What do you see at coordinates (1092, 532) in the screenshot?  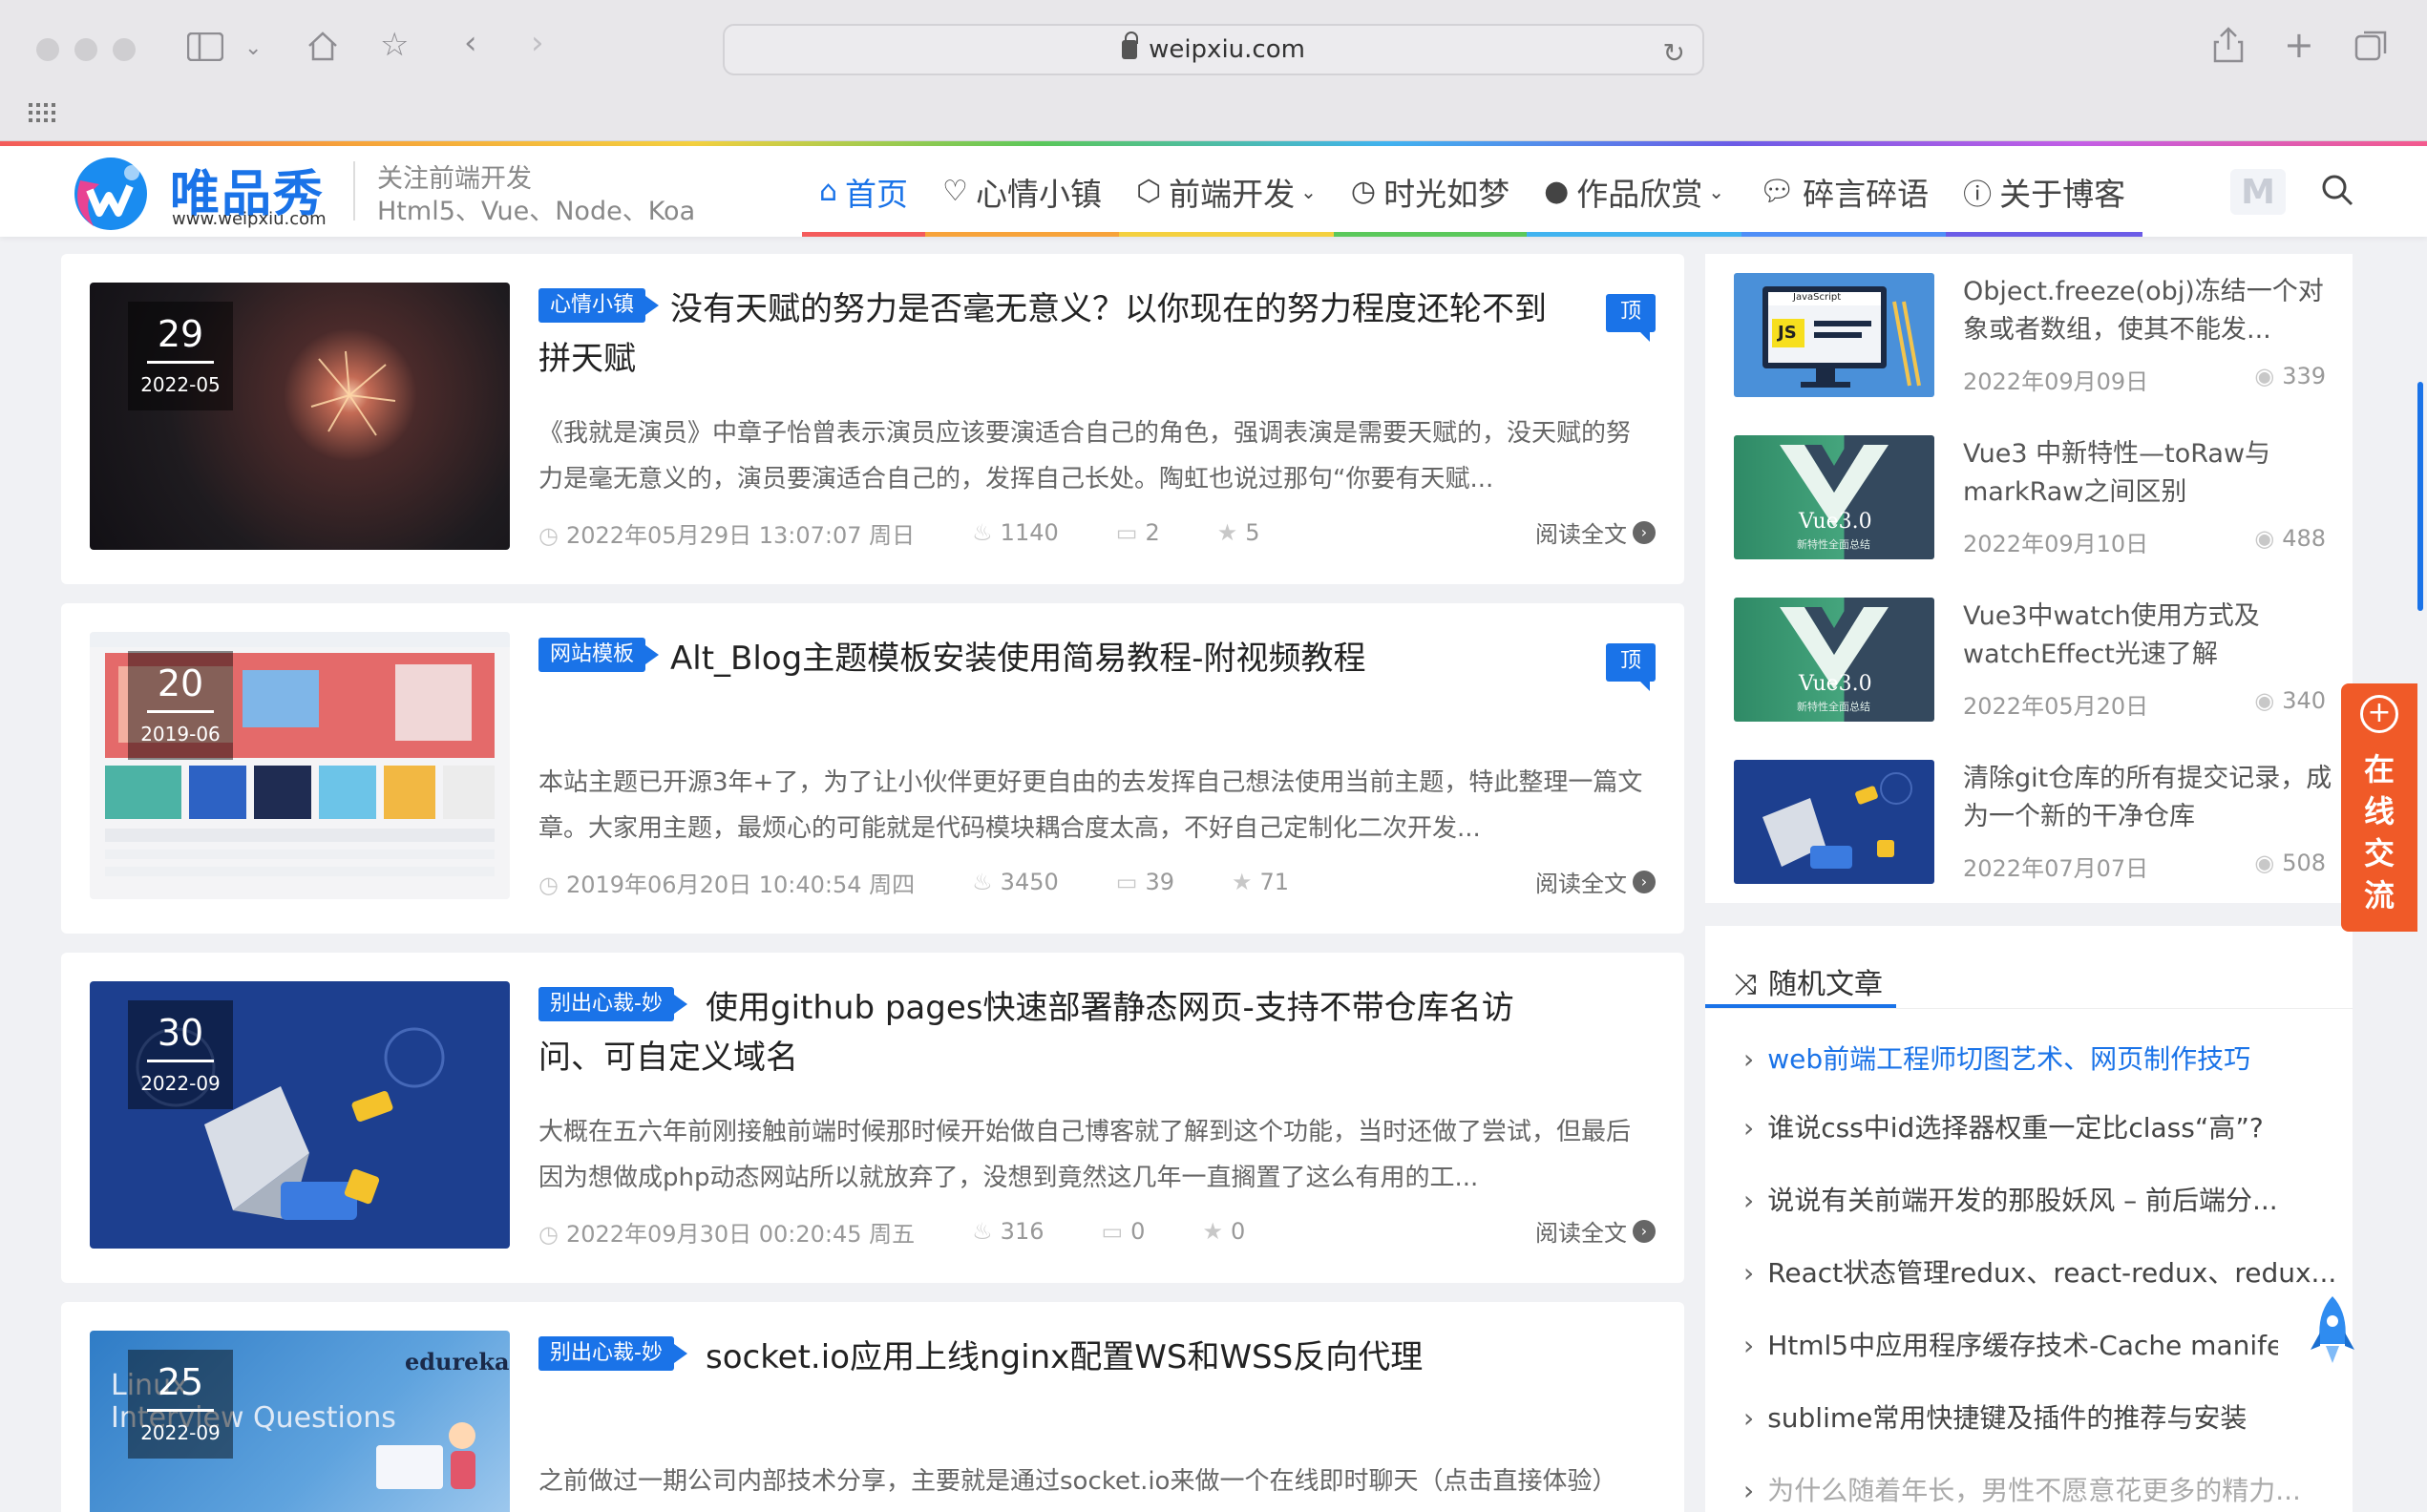 I see `post-meta: ◷ 2022年05月29日 13:07:07 周日 ♨ 1140 ▭ 2 ★ 5` at bounding box center [1092, 532].